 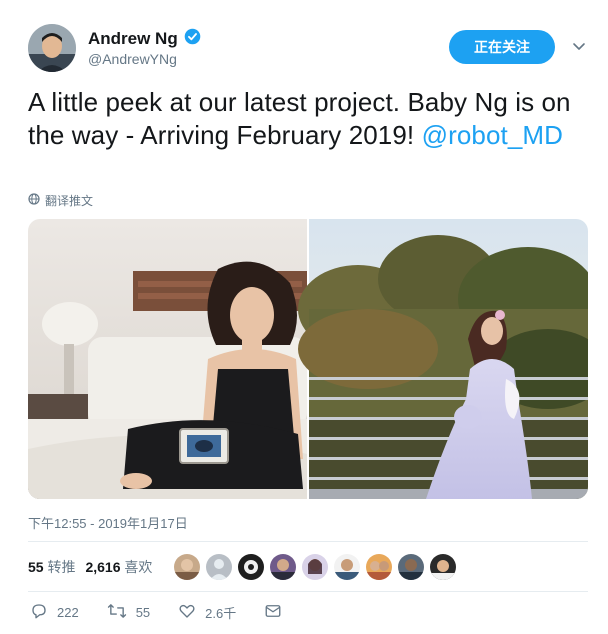 What do you see at coordinates (221, 613) in the screenshot?
I see `like-count: 2.6千` at bounding box center [221, 613].